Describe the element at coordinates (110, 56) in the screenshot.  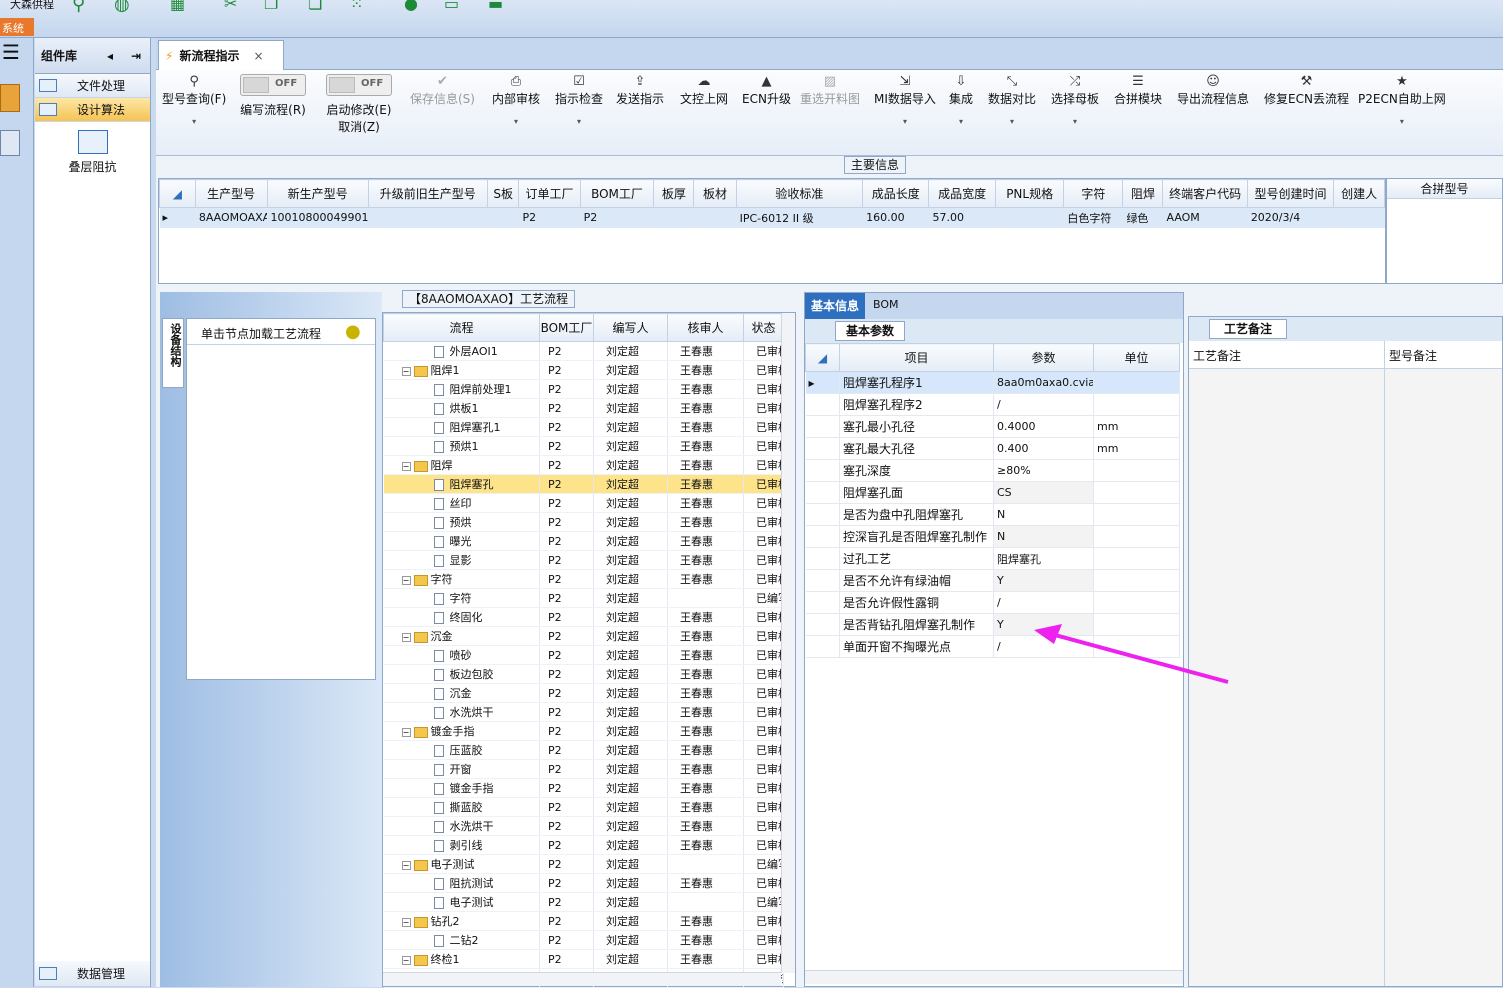
I see `arrow-left-icon: ◂` at that location.